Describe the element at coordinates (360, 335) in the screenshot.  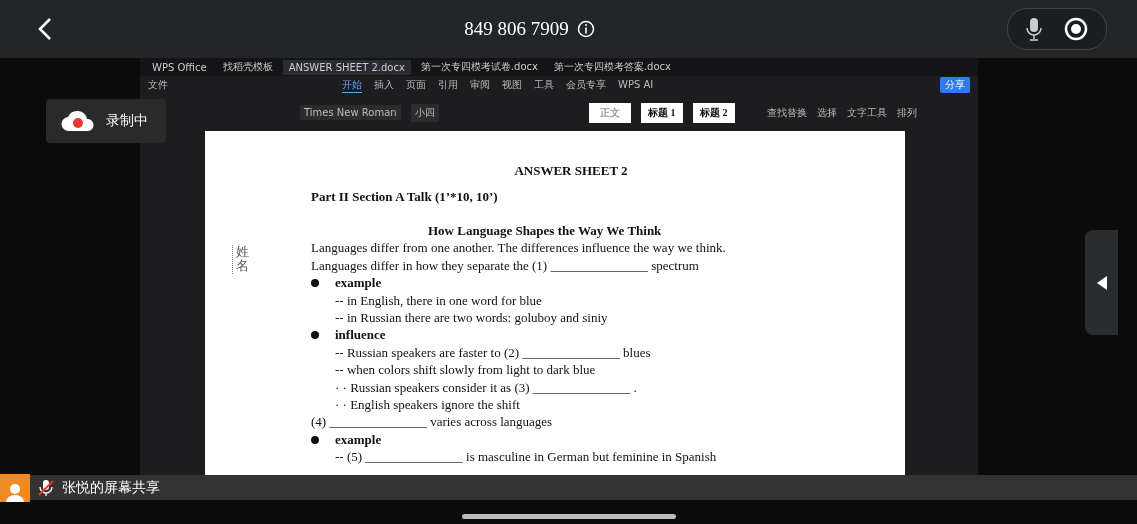
I see `document-line: influence` at that location.